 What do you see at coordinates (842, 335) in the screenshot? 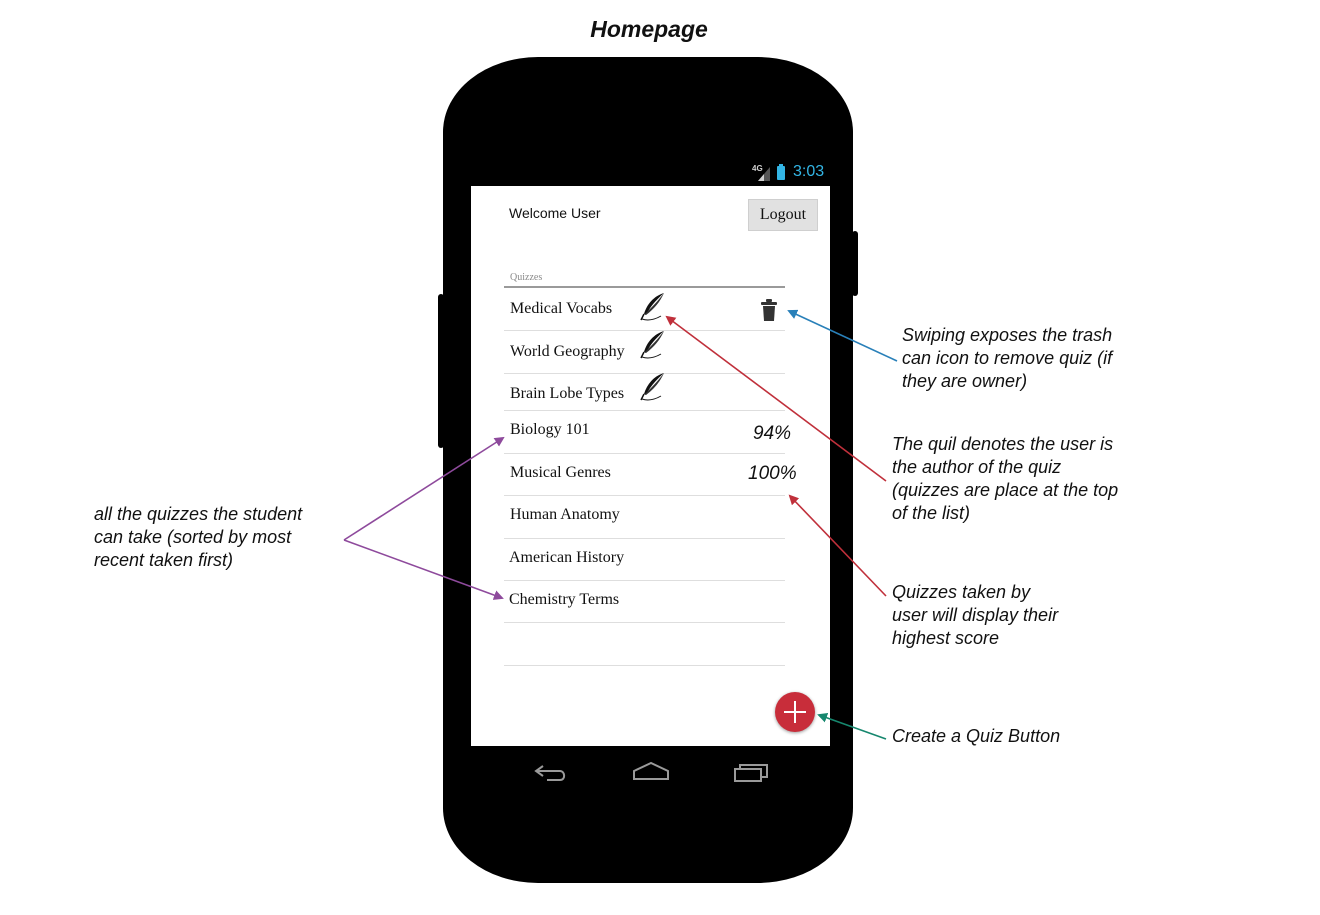
I see `trash-arrow` at bounding box center [842, 335].